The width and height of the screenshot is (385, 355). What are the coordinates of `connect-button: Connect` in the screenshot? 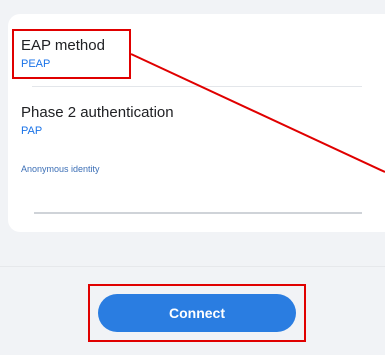 It's located at (197, 313).